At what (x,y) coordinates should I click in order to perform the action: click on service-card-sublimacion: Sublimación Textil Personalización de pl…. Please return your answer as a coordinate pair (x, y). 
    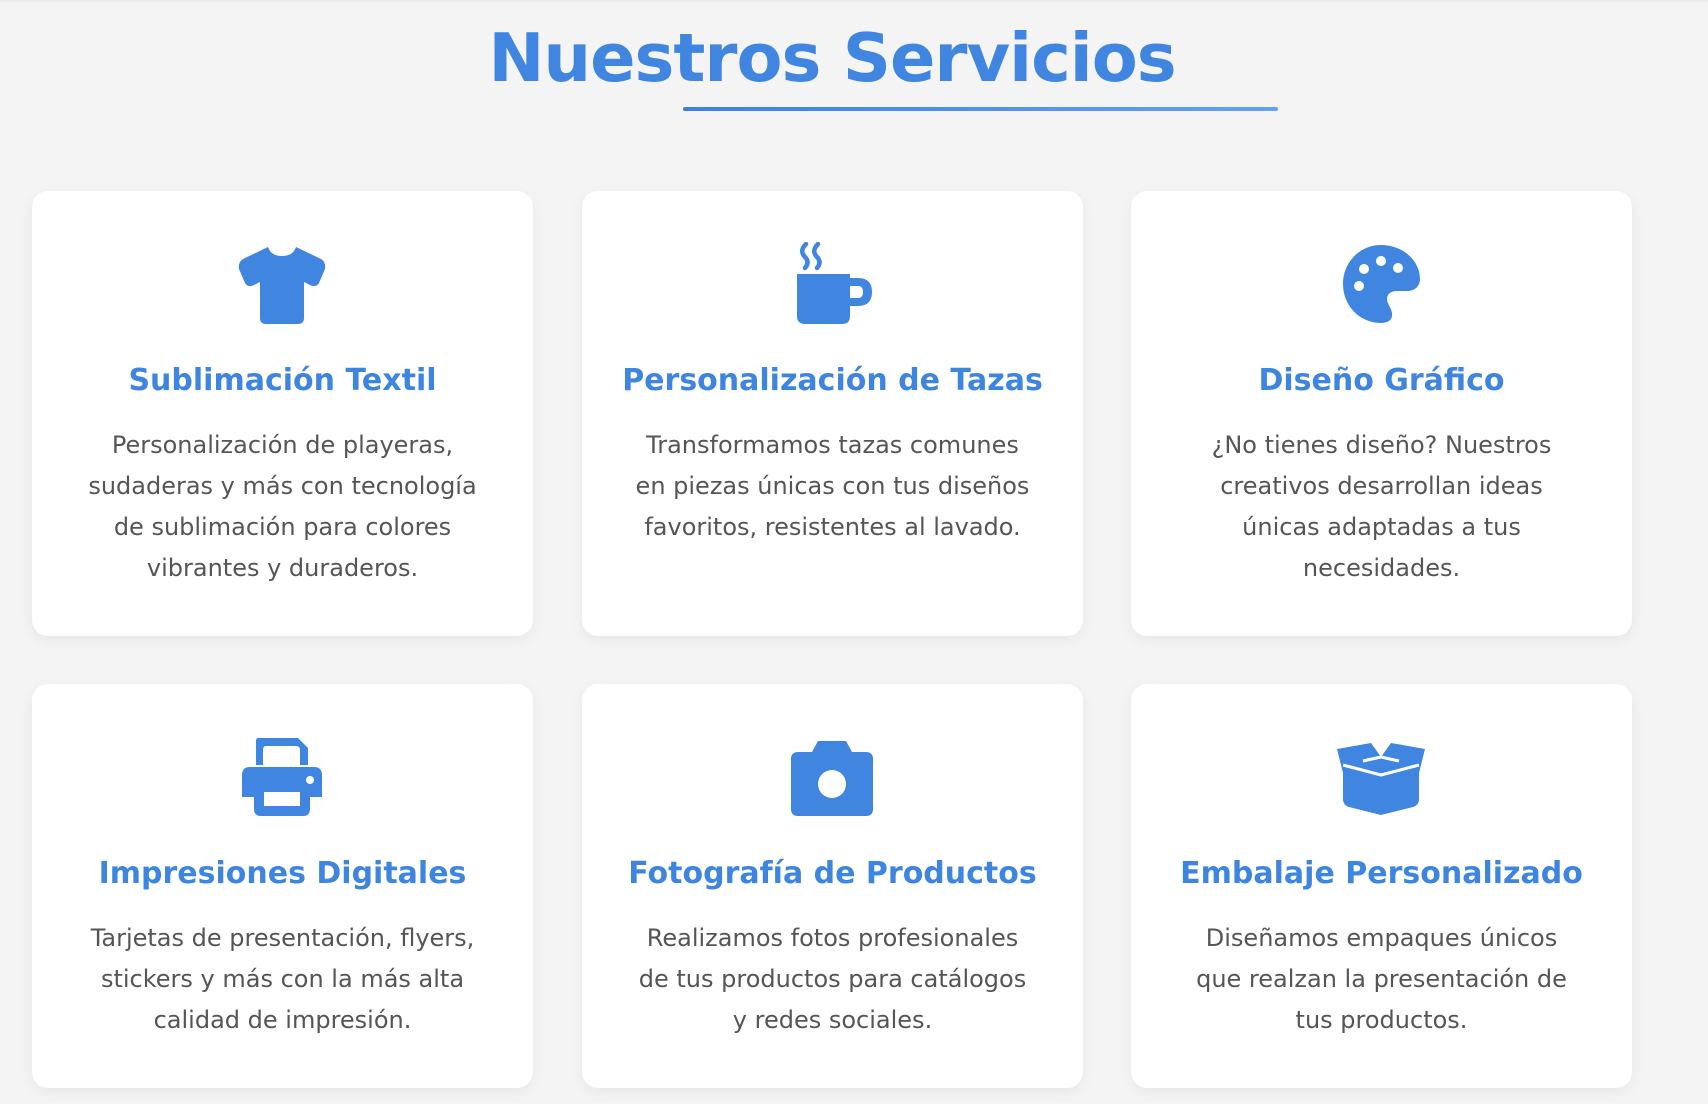
    Looking at the image, I should click on (282, 413).